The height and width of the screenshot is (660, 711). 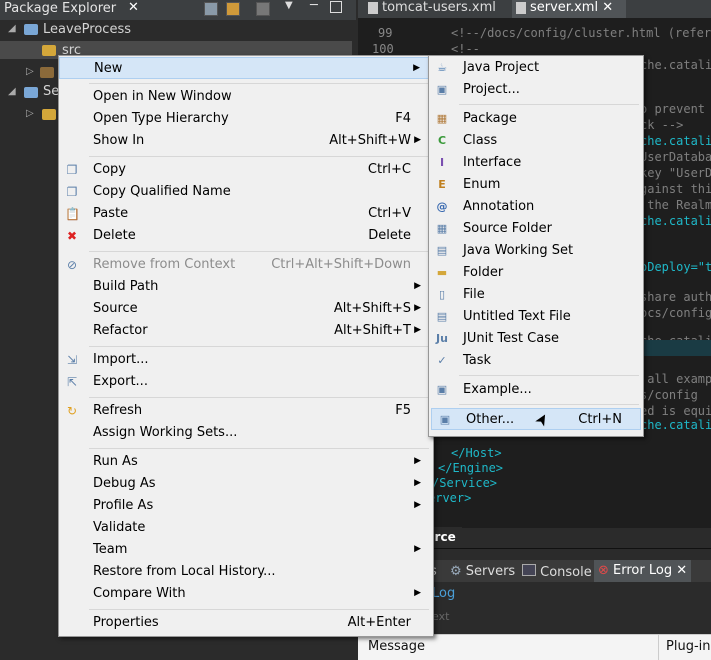 I want to click on menu-item-label: Untitled Text File, so click(x=517, y=316).